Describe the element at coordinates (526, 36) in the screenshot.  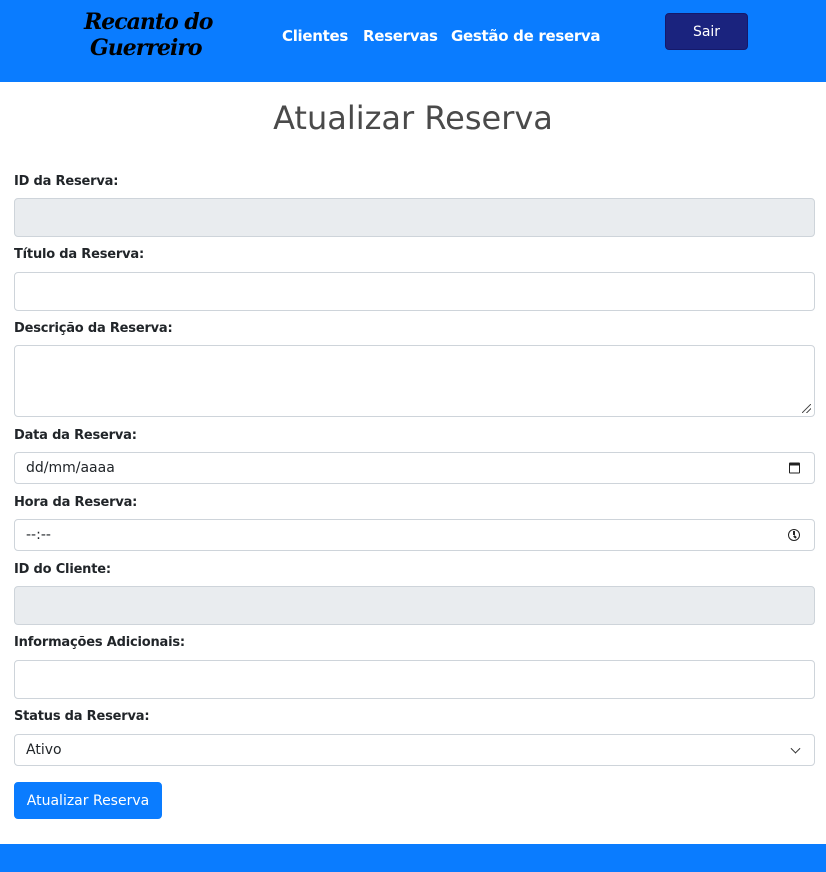
I see `nav-link-gestao-reserva: Gestão de reserva` at that location.